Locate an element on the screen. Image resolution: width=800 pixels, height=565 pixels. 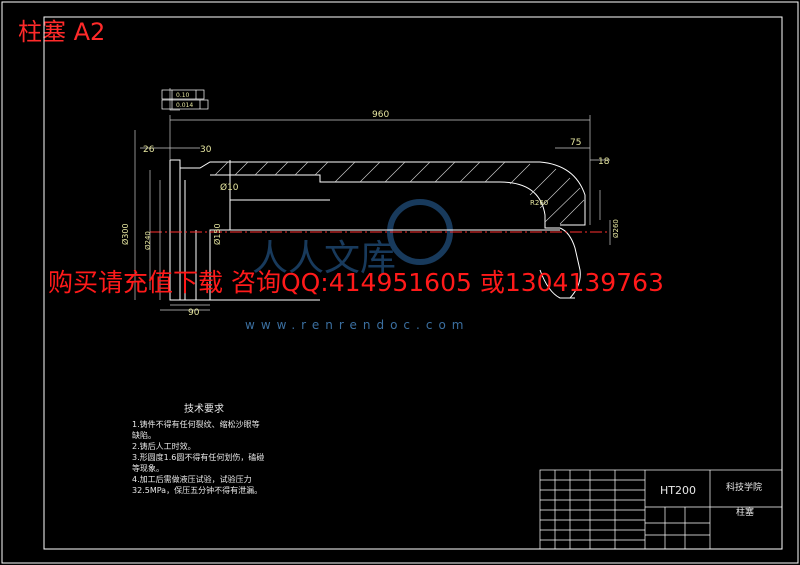
svg-text: R260 is located at coordinates (539, 203).